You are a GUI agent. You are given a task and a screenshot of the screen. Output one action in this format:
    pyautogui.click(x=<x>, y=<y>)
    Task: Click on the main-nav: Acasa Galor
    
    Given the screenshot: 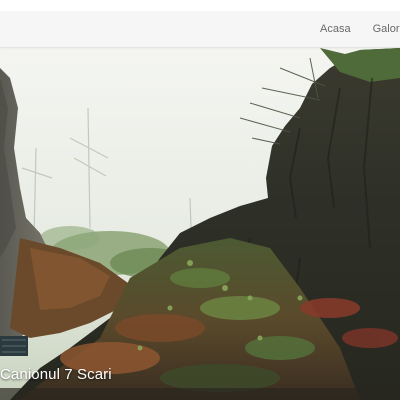 What is the action you would take?
    pyautogui.click(x=360, y=29)
    